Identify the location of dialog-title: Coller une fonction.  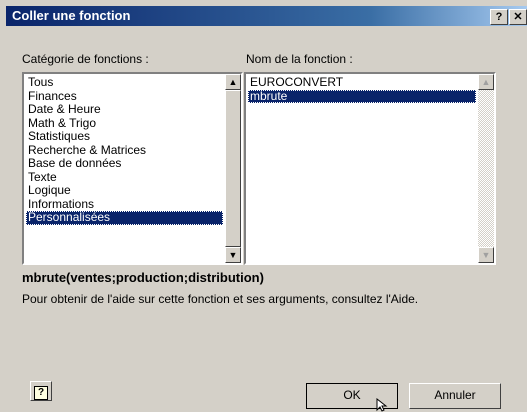
(71, 15).